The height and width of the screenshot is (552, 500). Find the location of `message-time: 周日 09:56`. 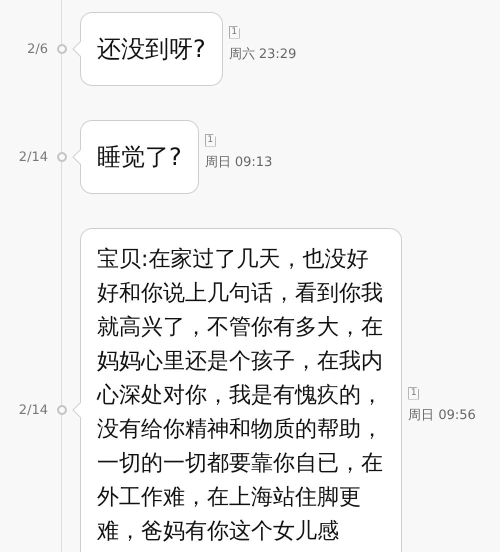

message-time: 周日 09:56 is located at coordinates (442, 415).